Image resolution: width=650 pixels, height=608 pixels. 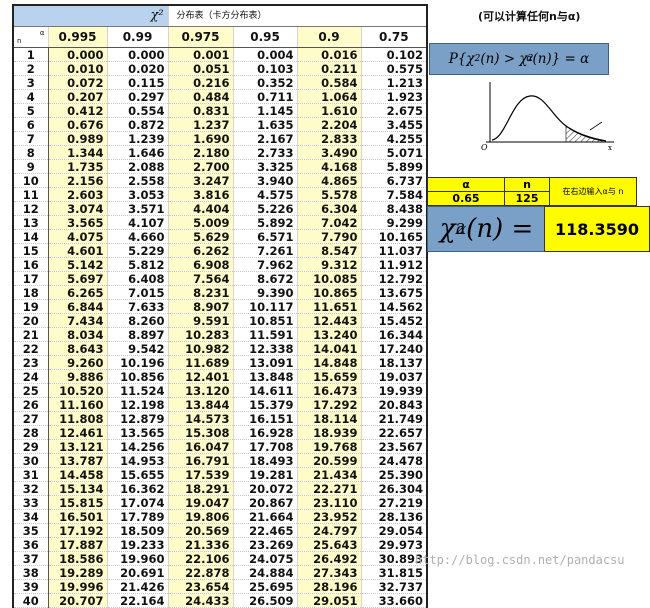 What do you see at coordinates (138, 558) in the screenshot?
I see `value-cell: 19.960` at bounding box center [138, 558].